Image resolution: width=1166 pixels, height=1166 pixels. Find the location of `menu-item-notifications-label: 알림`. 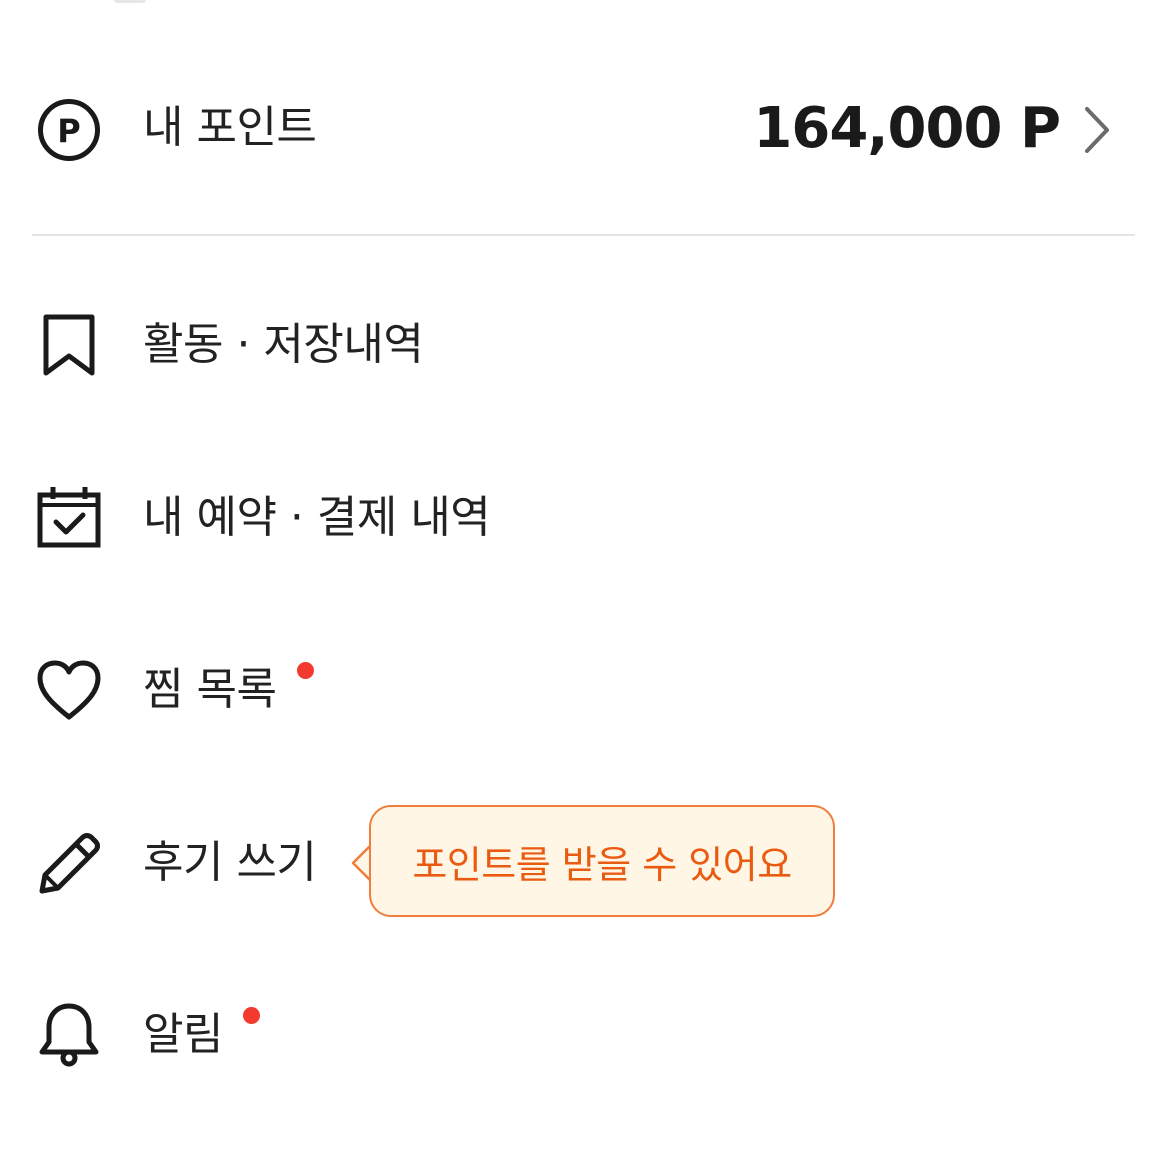

menu-item-notifications-label: 알림 is located at coordinates (183, 1034).